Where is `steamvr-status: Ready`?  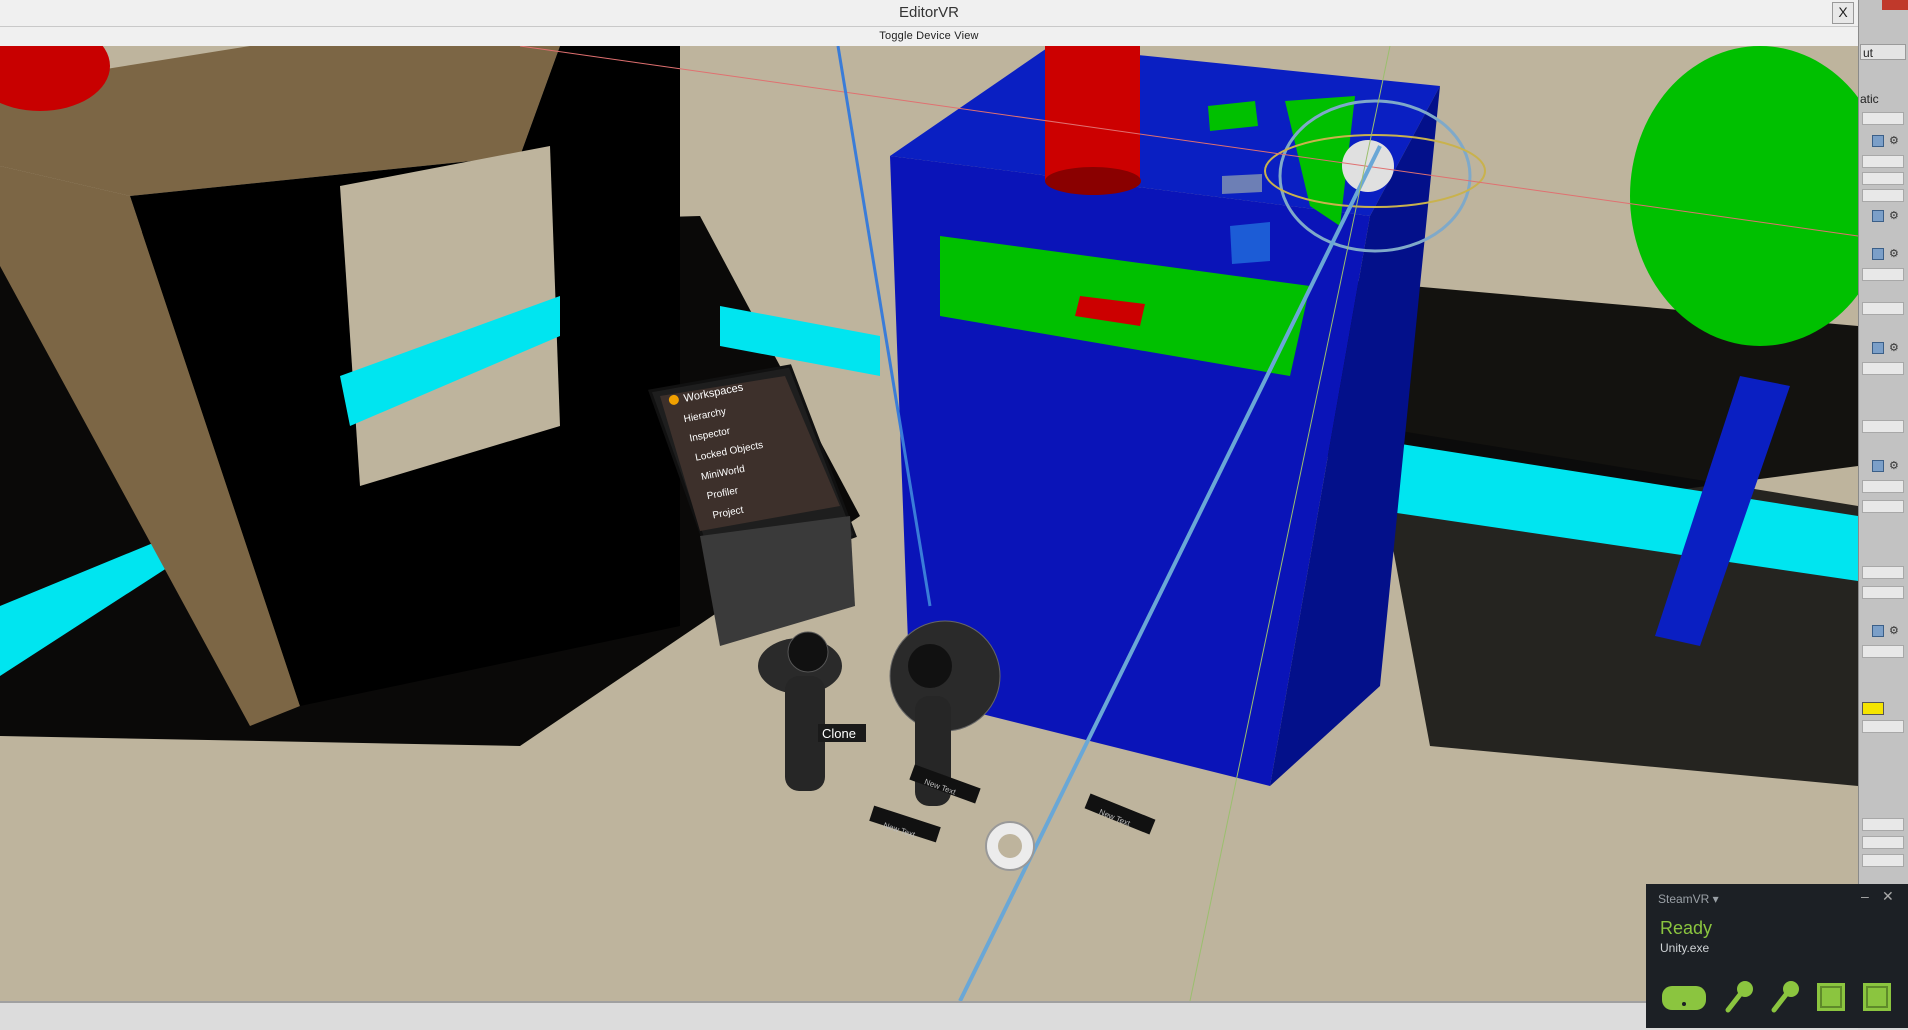
steamvr-status: Ready is located at coordinates (1686, 928).